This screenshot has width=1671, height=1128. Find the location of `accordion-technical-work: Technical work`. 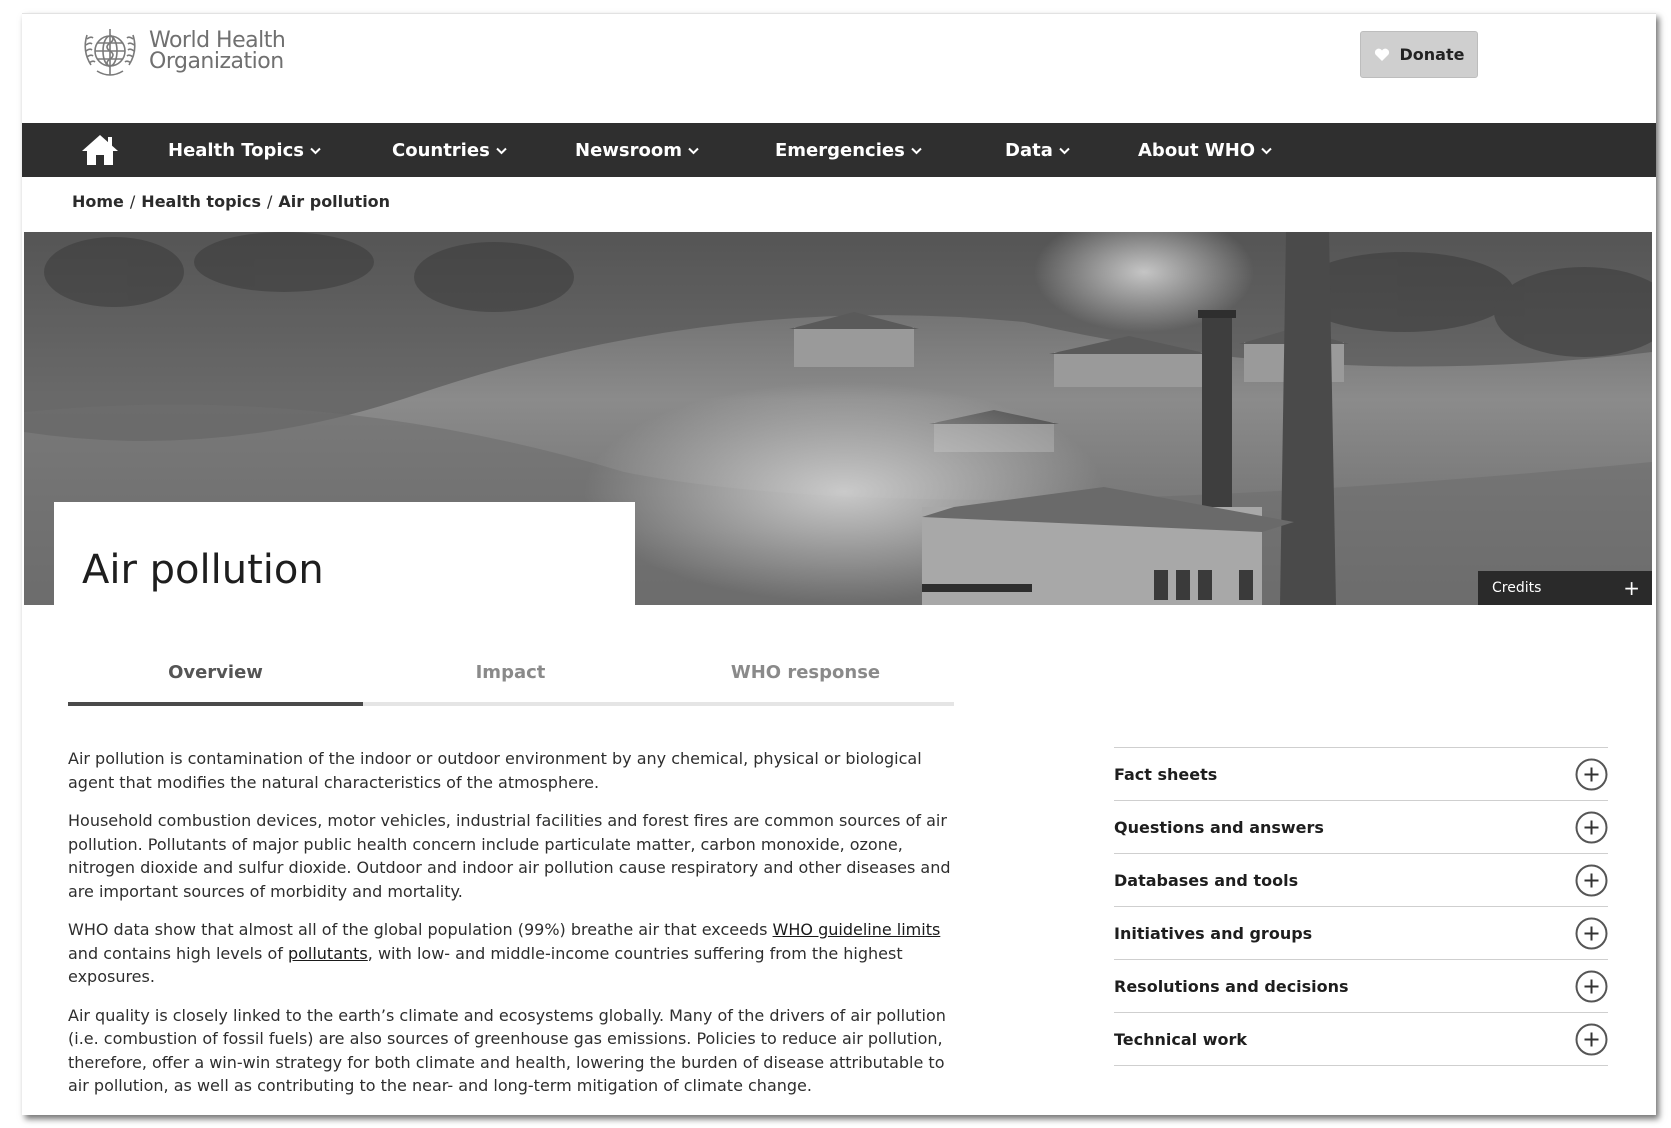

accordion-technical-work: Technical work is located at coordinates (1361, 1039).